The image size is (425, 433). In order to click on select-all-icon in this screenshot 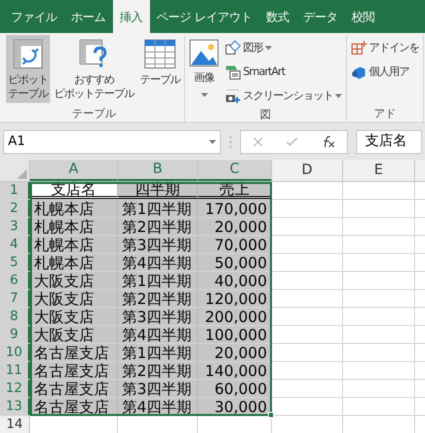, I will do `click(22, 174)`.